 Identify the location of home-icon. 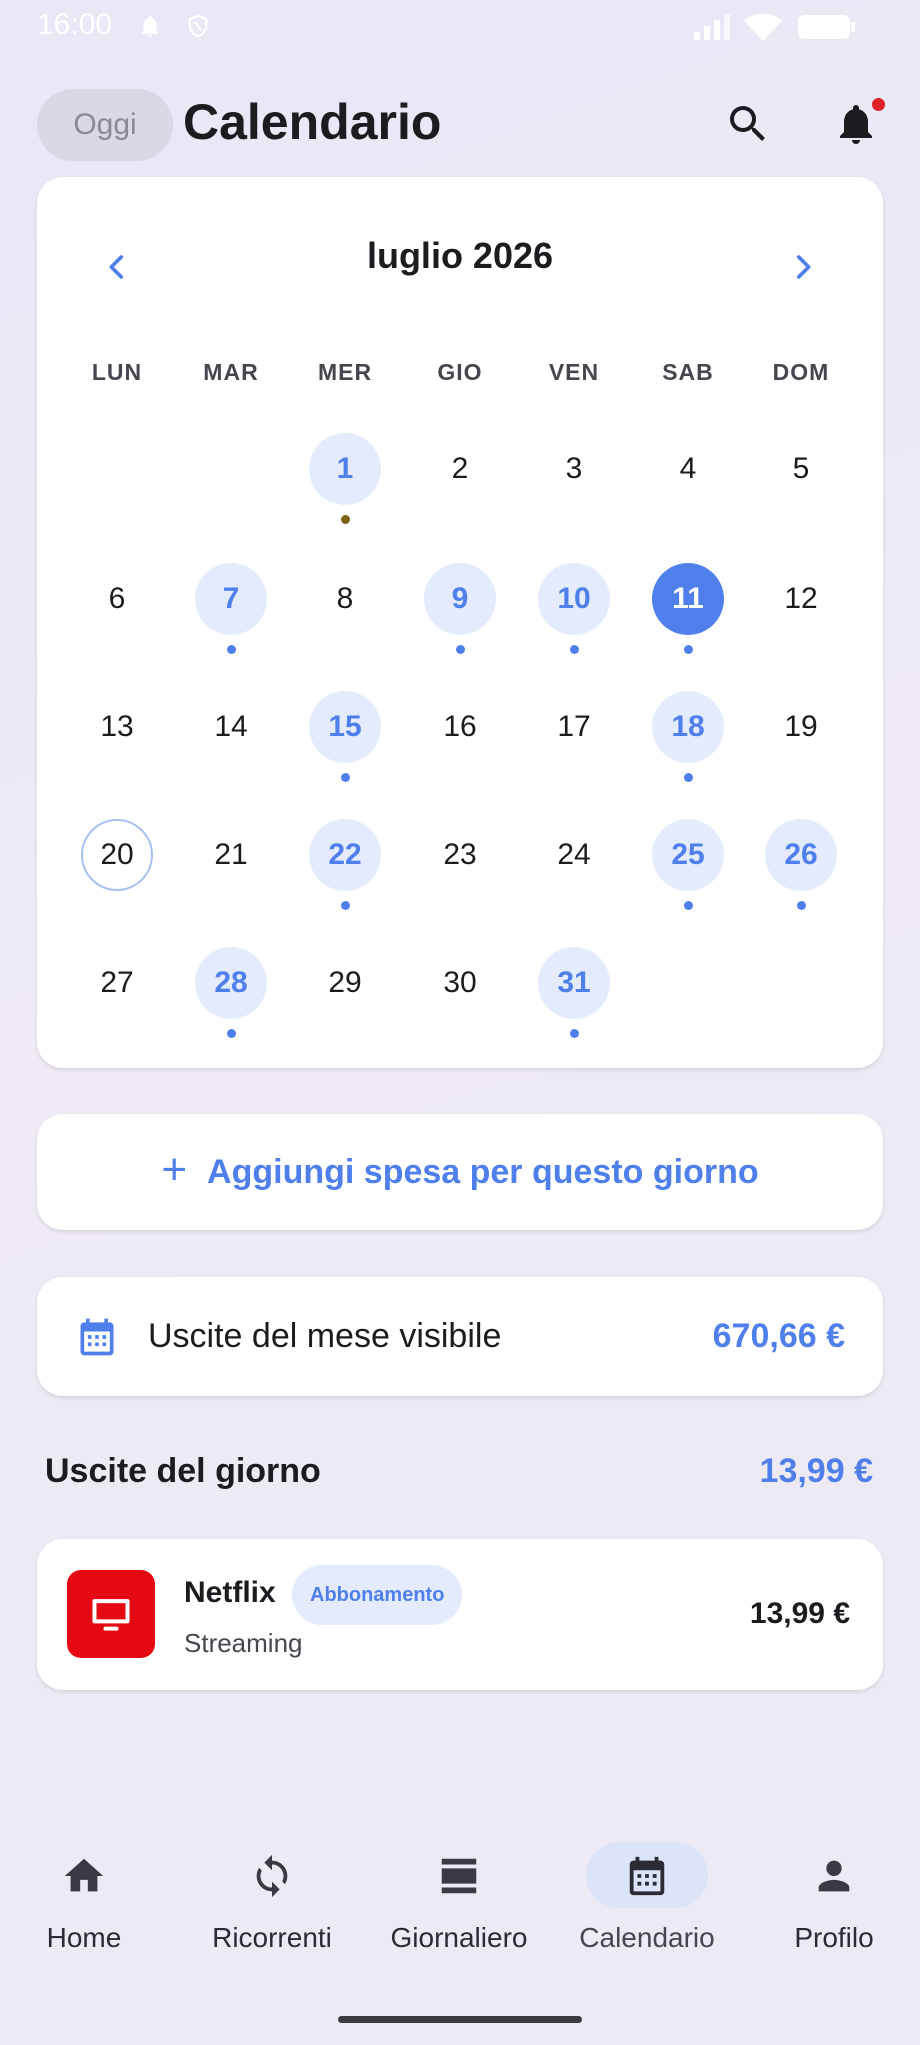
(84, 1875).